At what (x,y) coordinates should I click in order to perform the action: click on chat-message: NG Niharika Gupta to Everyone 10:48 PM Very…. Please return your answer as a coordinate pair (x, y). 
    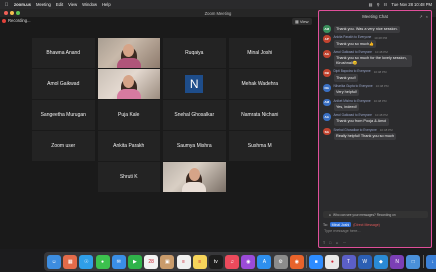
    Looking at the image, I should click on (375, 90).